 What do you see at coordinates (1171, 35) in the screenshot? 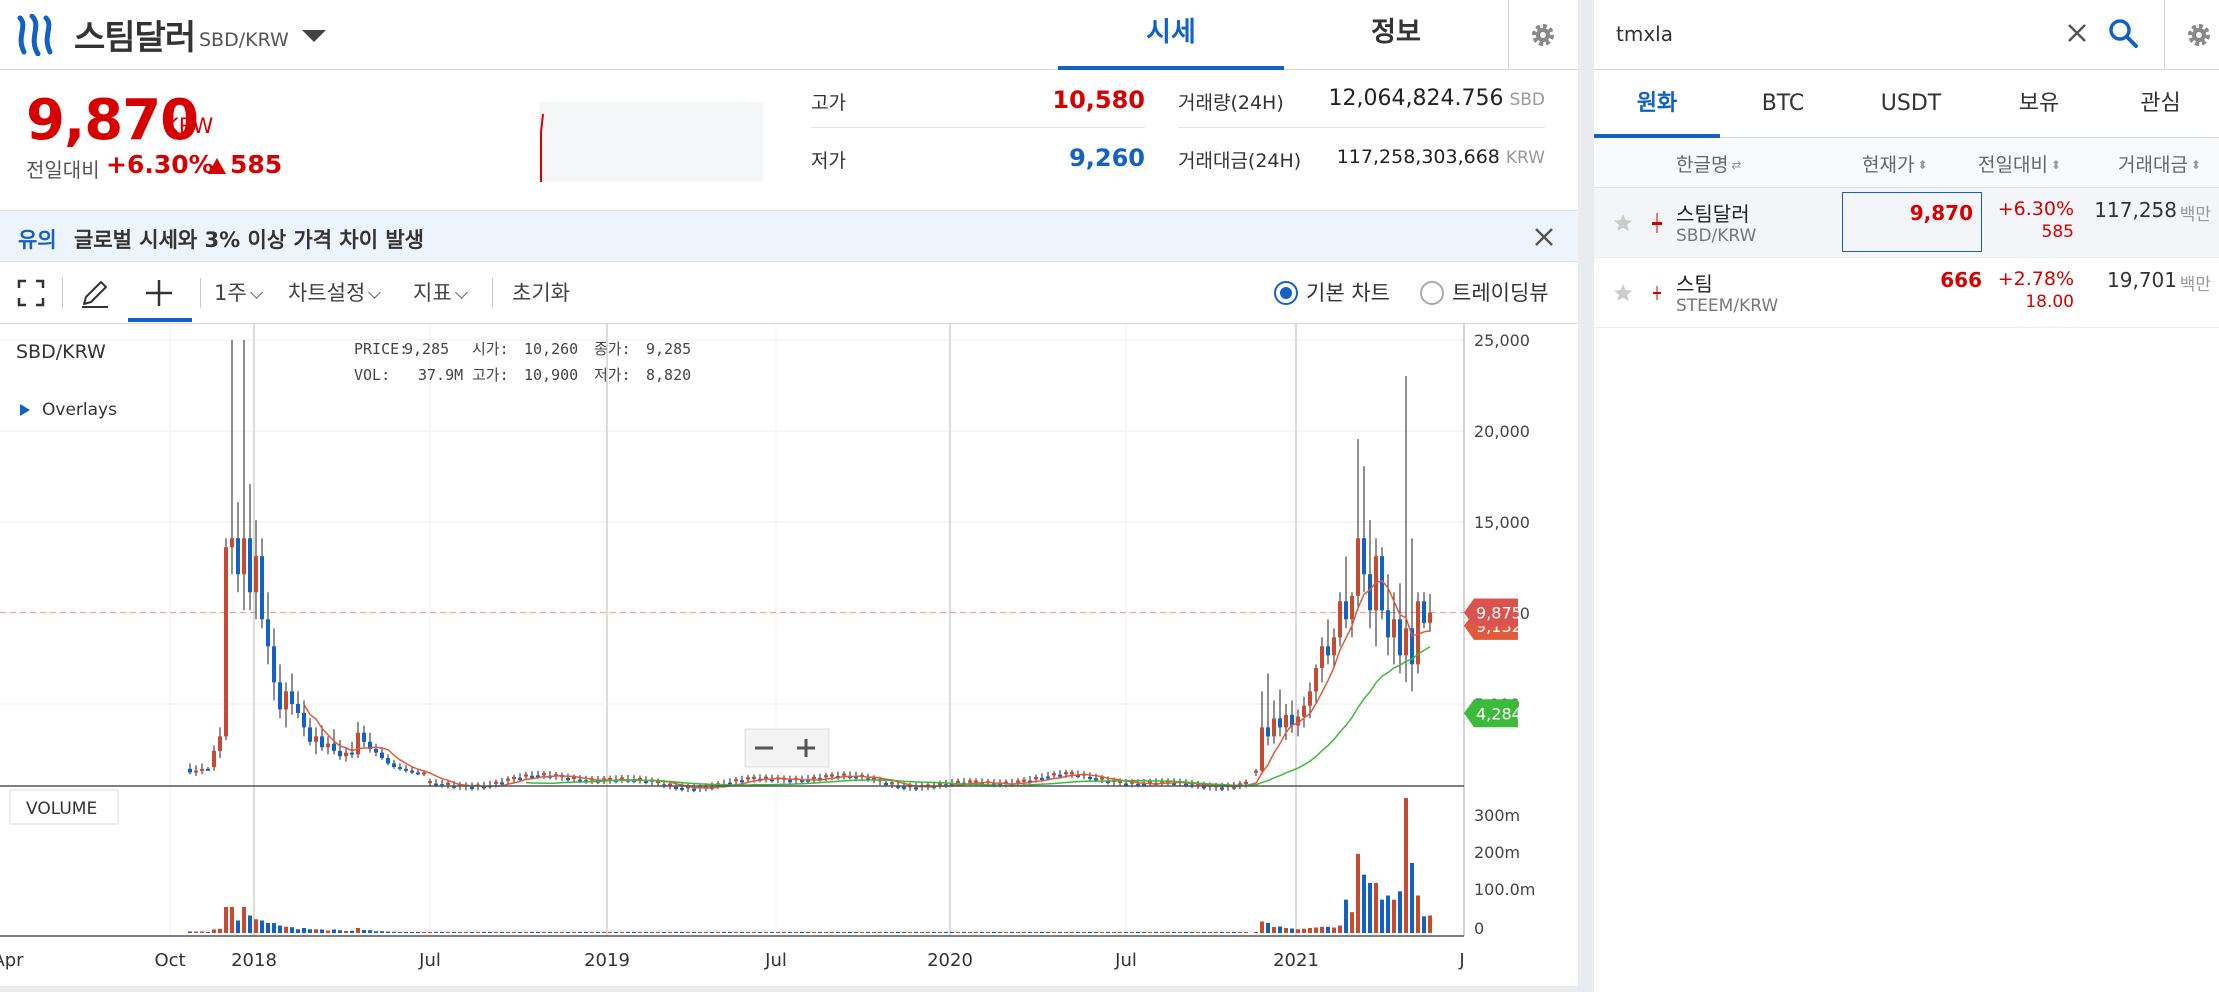
I see `tab-price: 시세` at bounding box center [1171, 35].